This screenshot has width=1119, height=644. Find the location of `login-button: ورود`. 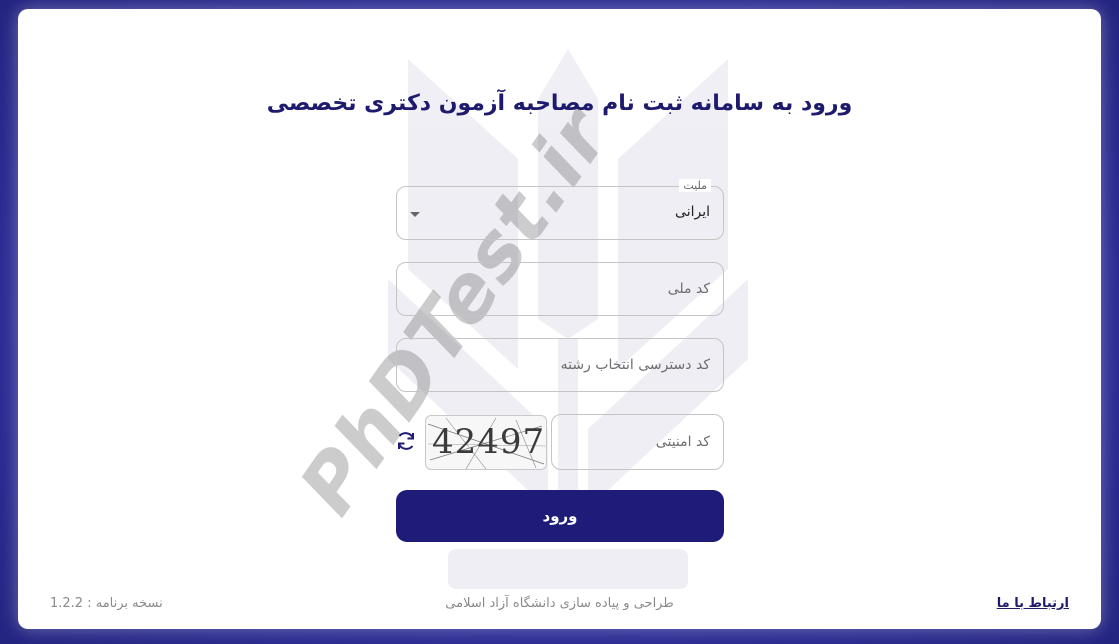

login-button: ورود is located at coordinates (560, 516).